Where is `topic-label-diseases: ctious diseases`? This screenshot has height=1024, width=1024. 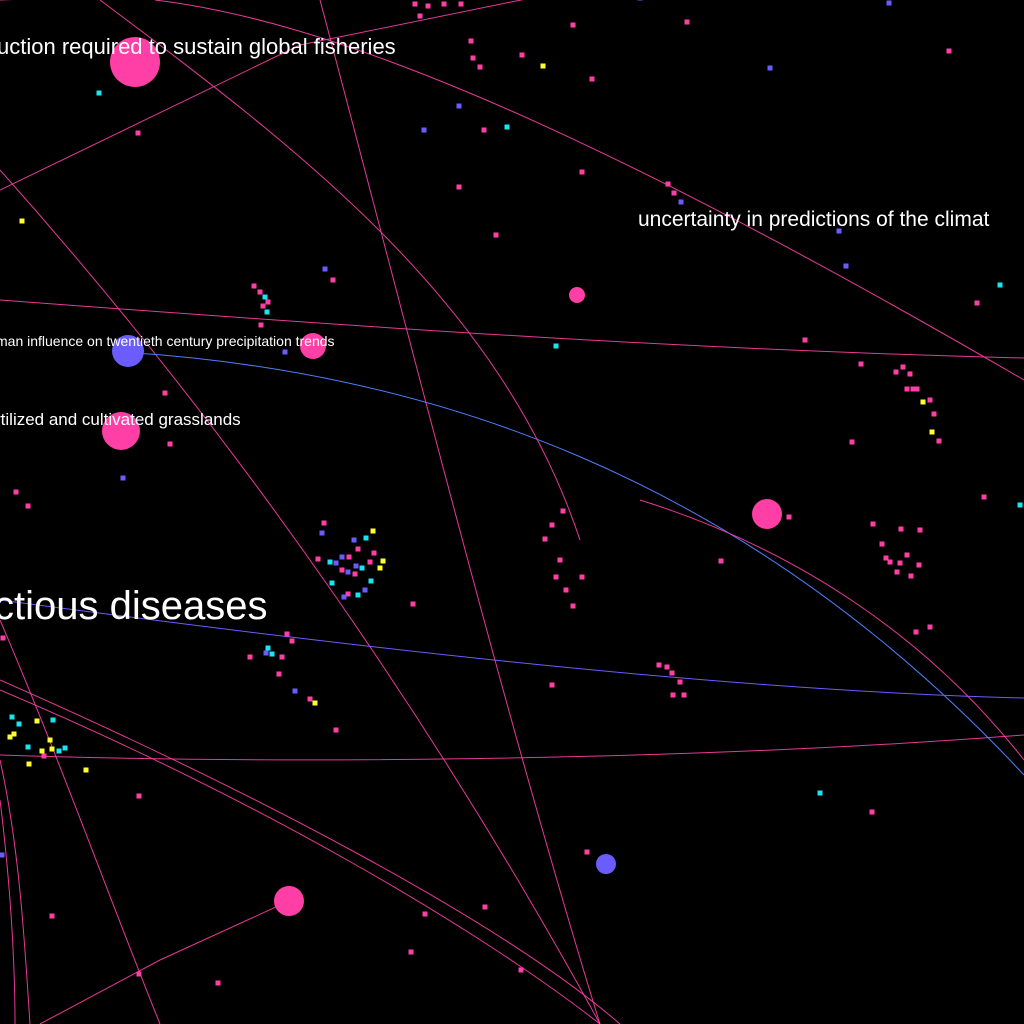
topic-label-diseases: ctious diseases is located at coordinates (133, 606).